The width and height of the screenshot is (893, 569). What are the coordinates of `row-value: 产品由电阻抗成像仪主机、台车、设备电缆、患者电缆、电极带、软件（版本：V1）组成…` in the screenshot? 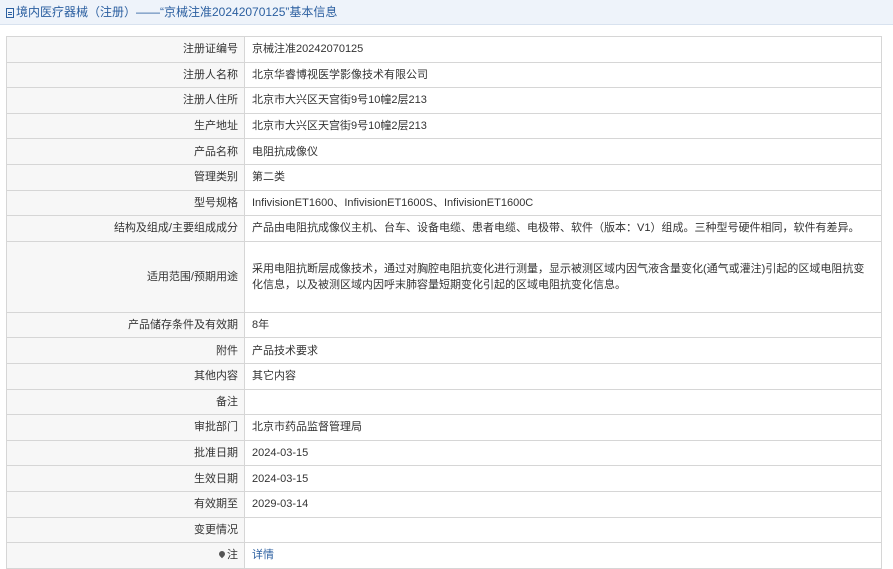 It's located at (563, 228).